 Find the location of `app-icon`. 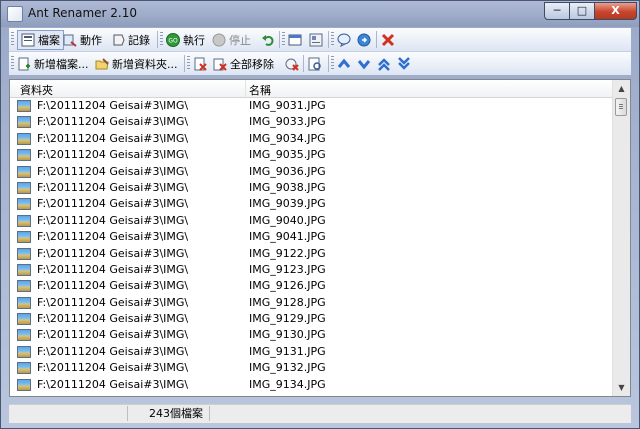

app-icon is located at coordinates (15, 14).